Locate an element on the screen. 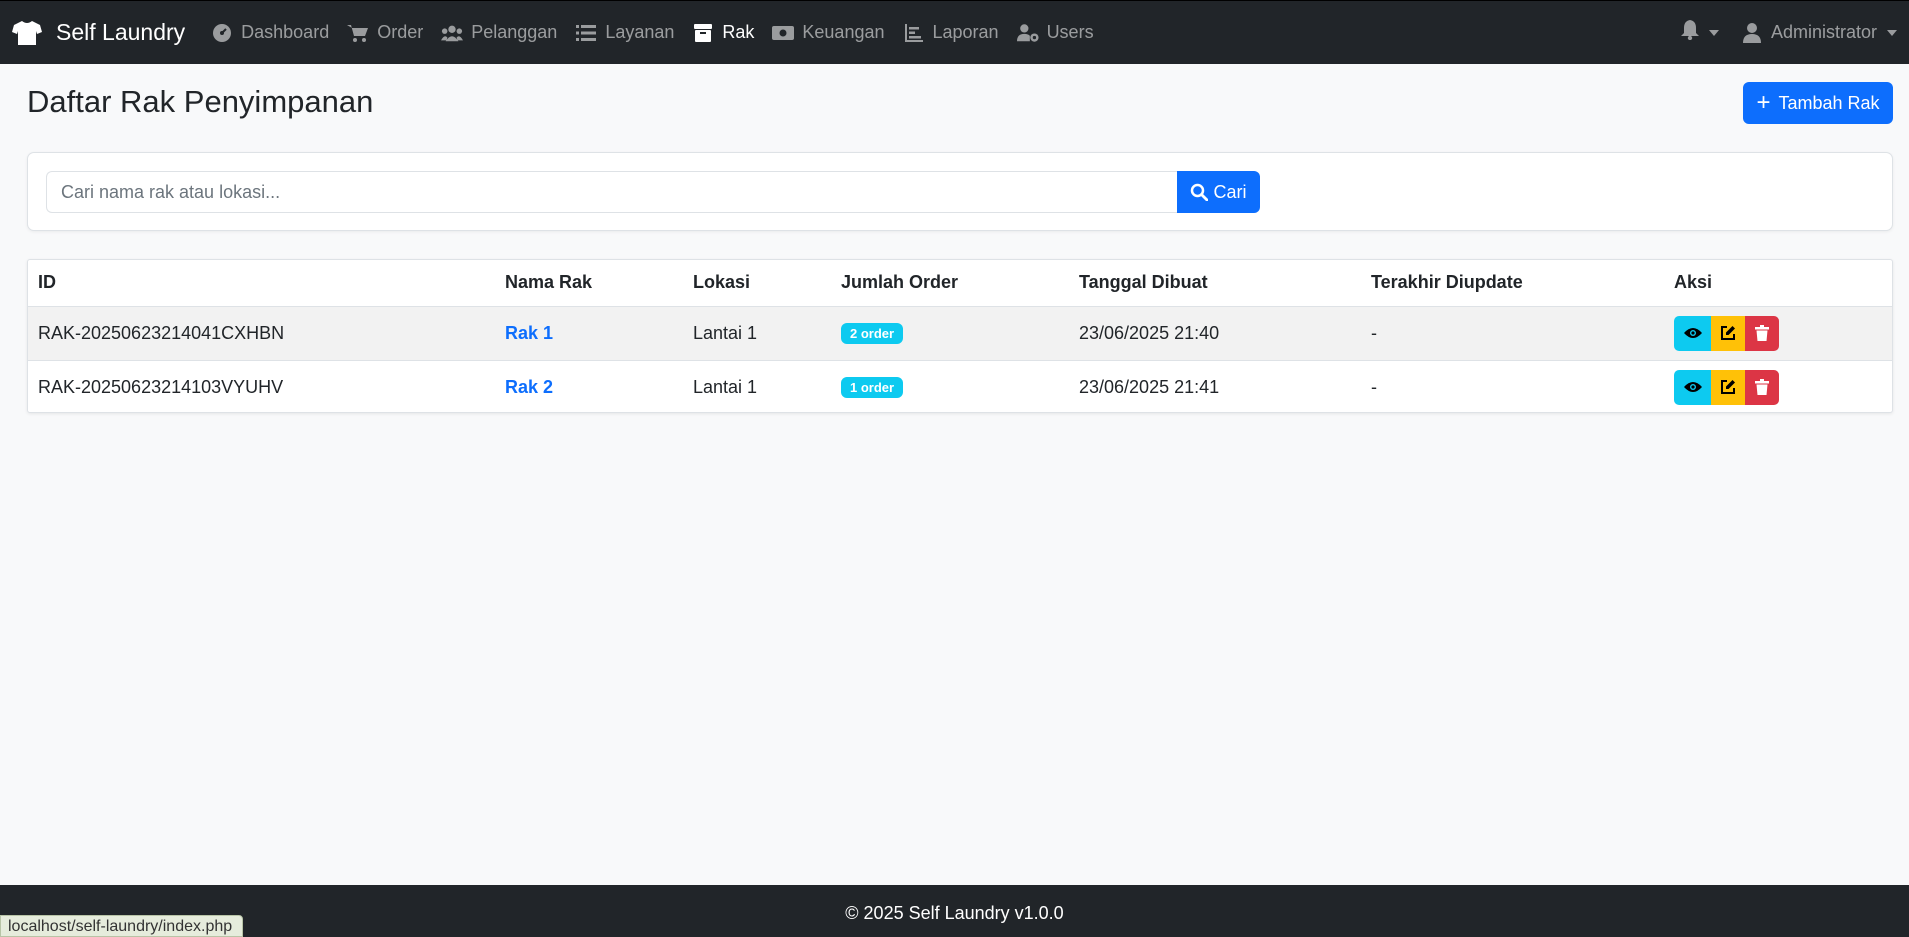  user-icon is located at coordinates (1752, 32).